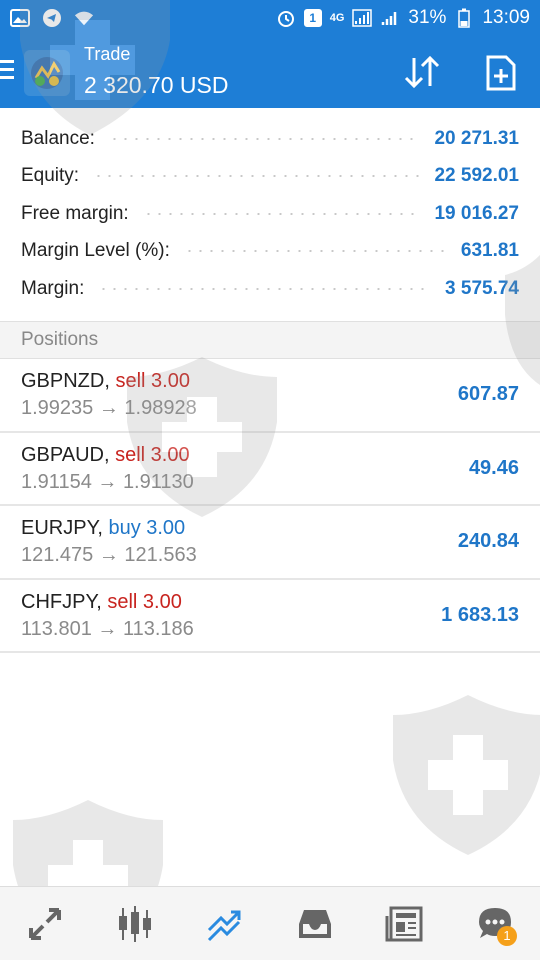  What do you see at coordinates (52, 18) in the screenshot?
I see `telegram-icon` at bounding box center [52, 18].